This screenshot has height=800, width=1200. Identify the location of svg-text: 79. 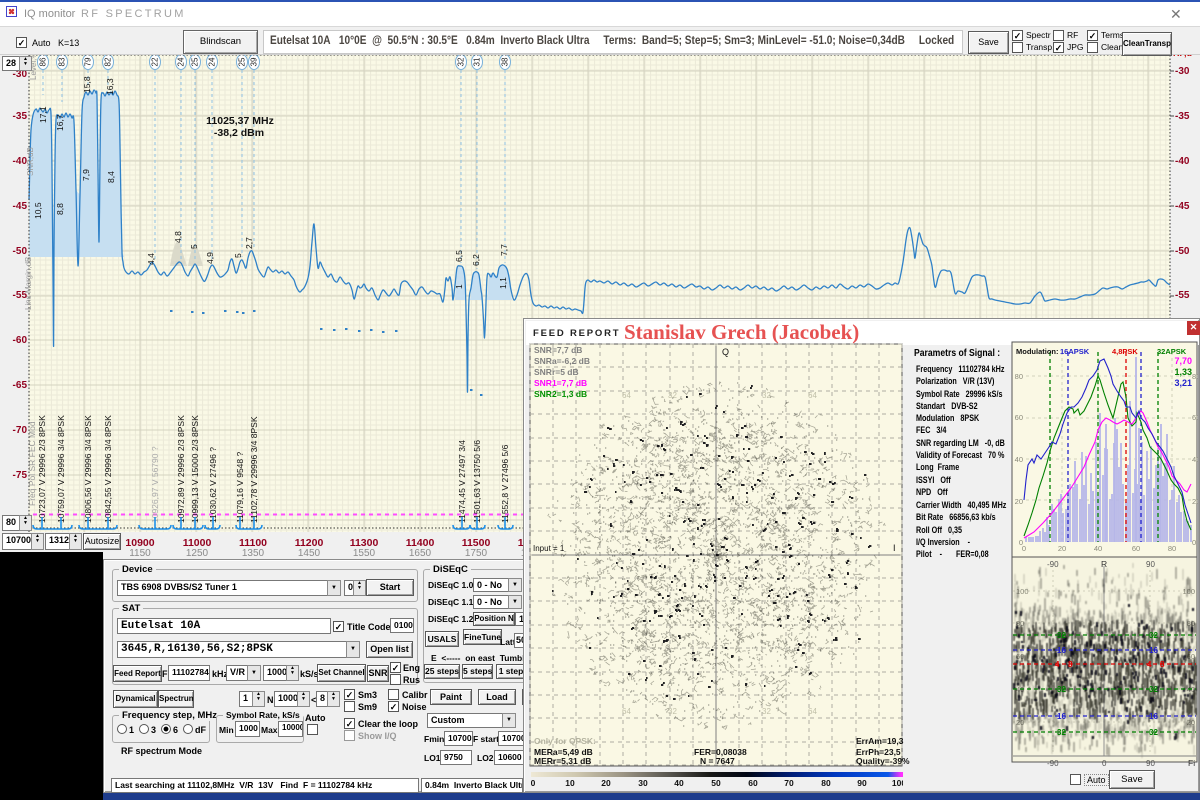
(88, 61).